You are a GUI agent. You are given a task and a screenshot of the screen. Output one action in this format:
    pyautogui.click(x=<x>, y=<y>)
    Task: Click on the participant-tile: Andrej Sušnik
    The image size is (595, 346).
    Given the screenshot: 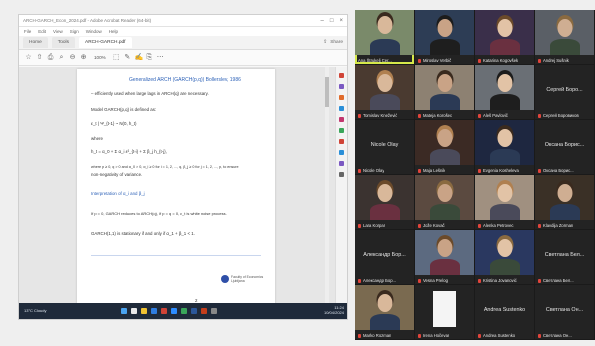 What is the action you would take?
    pyautogui.click(x=564, y=37)
    